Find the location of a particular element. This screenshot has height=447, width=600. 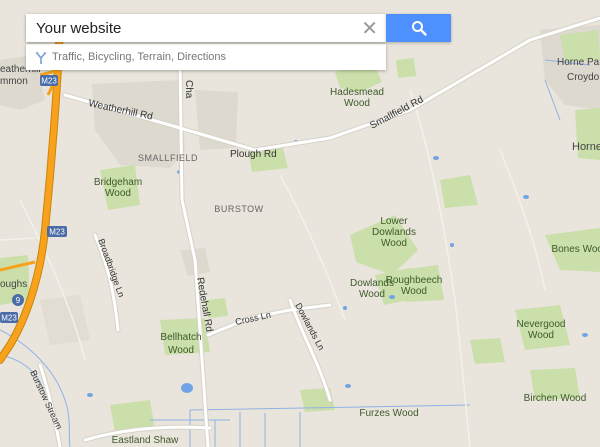

place-label-bellhatch: Bellhatch is located at coordinates (180, 337).